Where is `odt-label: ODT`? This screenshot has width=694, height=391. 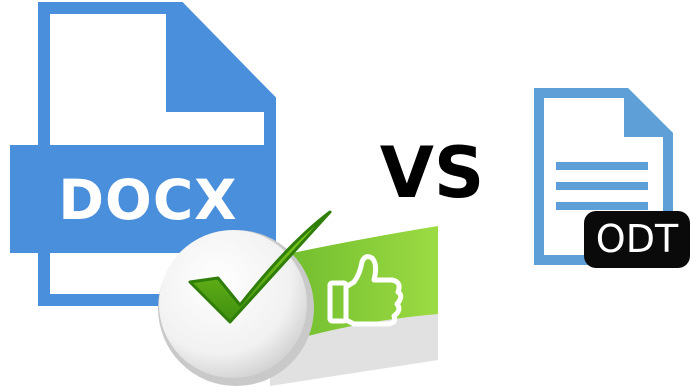 odt-label: ODT is located at coordinates (637, 239).